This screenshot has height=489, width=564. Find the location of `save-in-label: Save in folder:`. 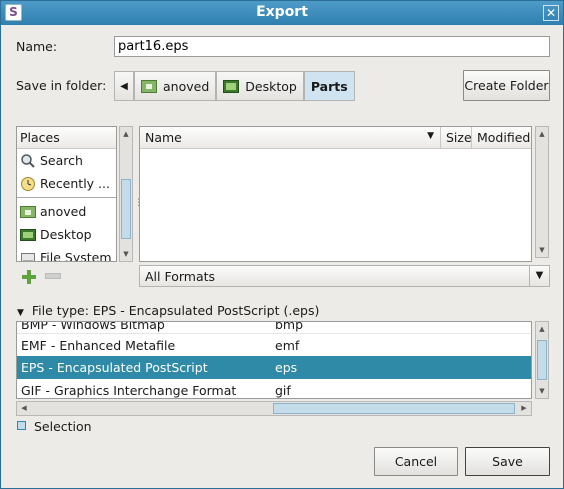

save-in-label: Save in folder: is located at coordinates (61, 85).